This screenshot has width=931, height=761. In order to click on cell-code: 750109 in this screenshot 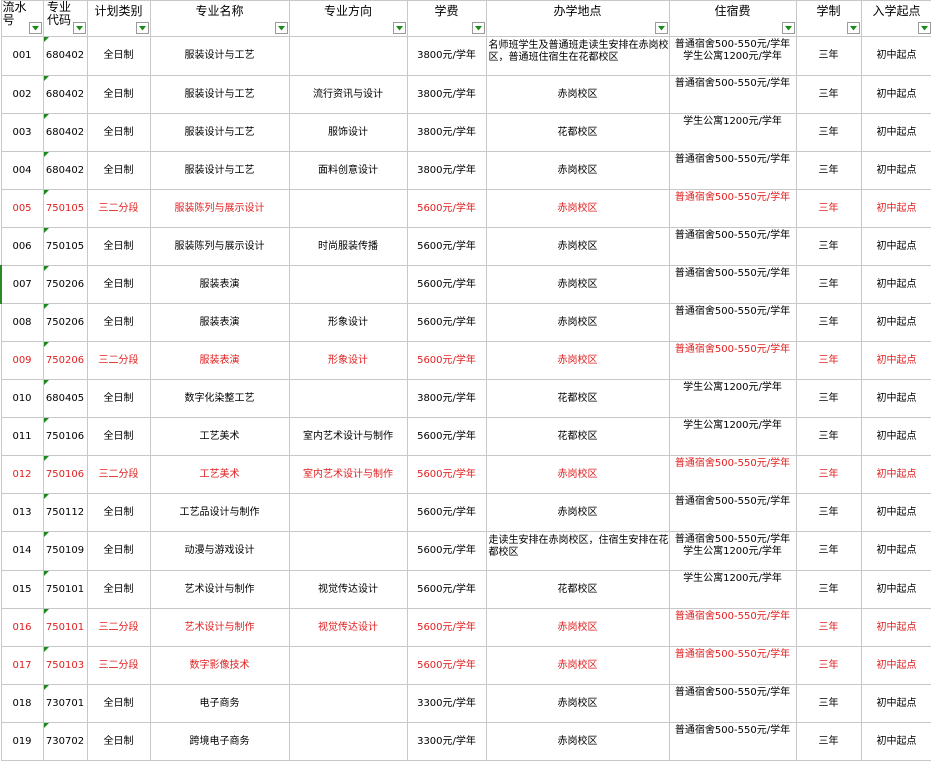, I will do `click(65, 551)`.